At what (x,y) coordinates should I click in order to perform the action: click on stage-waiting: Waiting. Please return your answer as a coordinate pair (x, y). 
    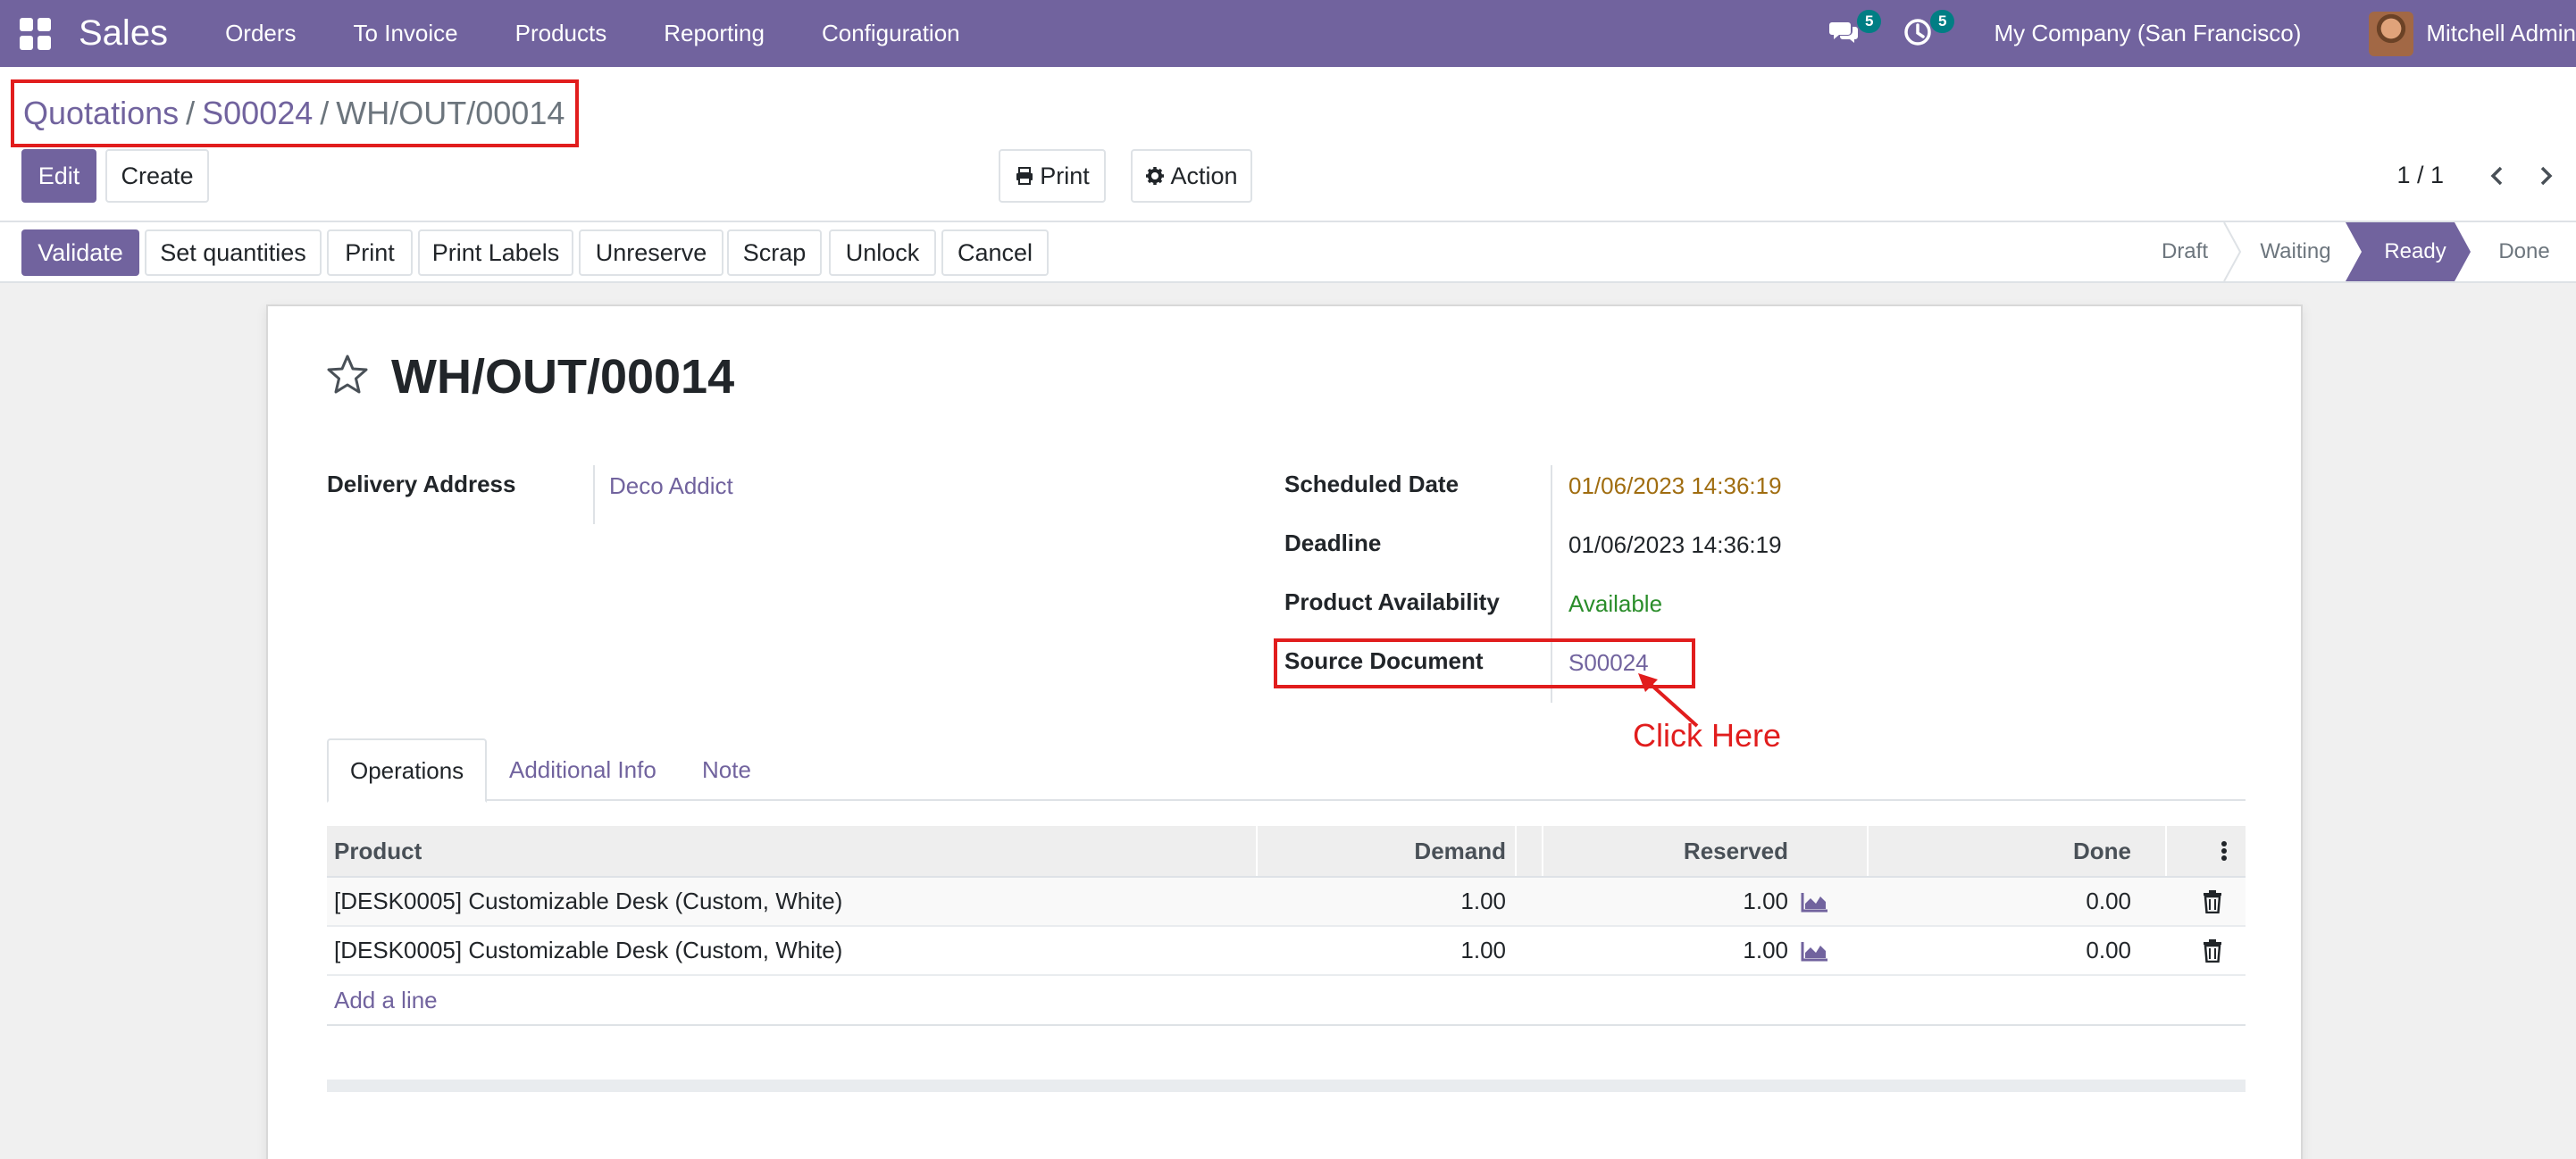
    Looking at the image, I should click on (2296, 252).